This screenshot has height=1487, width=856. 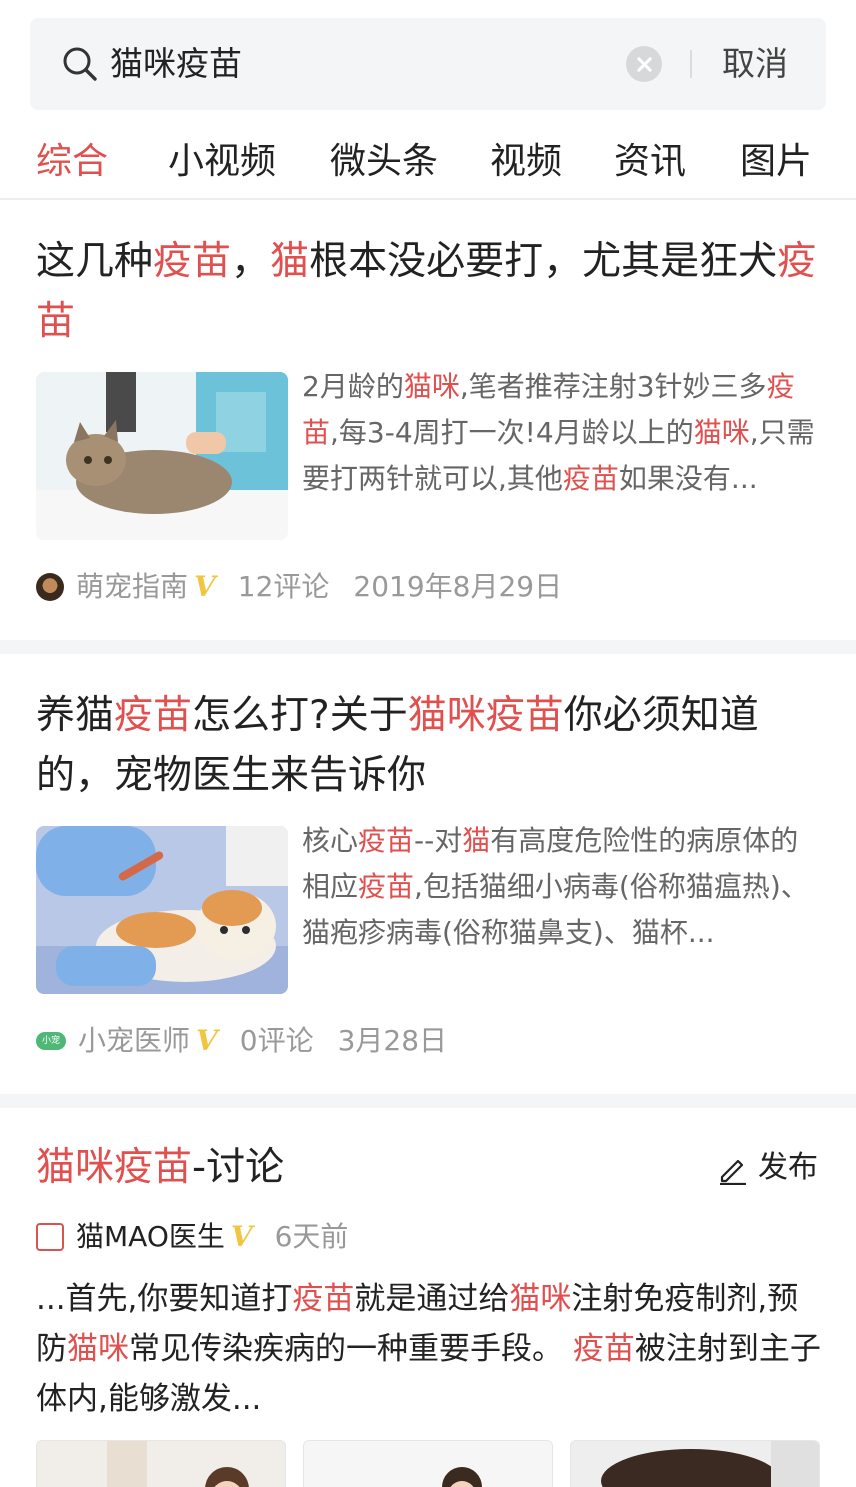 I want to click on post-time: 6天前, so click(x=311, y=1236).